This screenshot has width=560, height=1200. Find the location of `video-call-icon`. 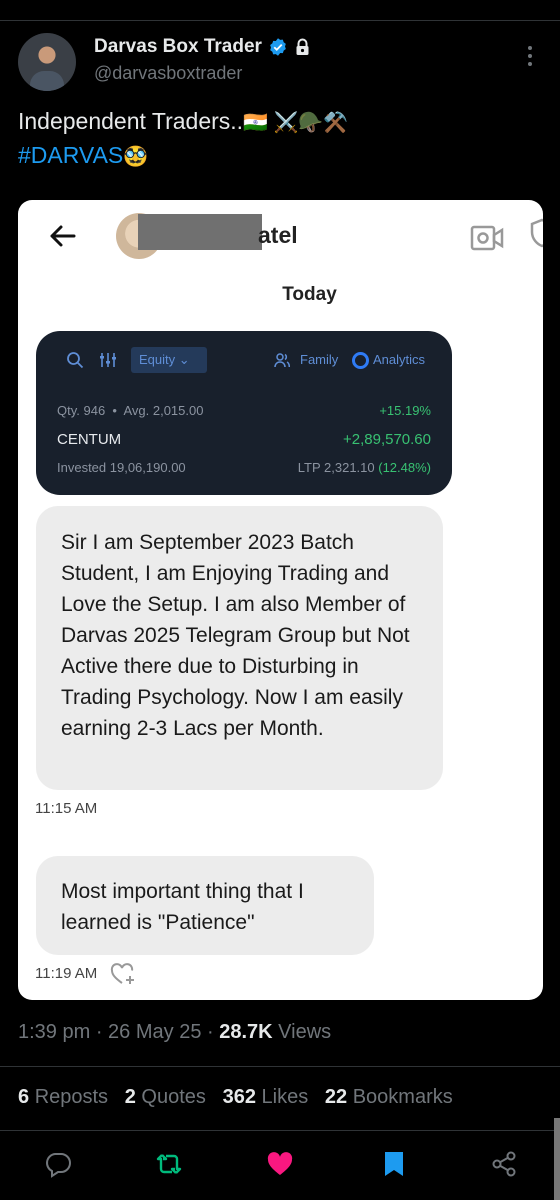

video-call-icon is located at coordinates (487, 238).